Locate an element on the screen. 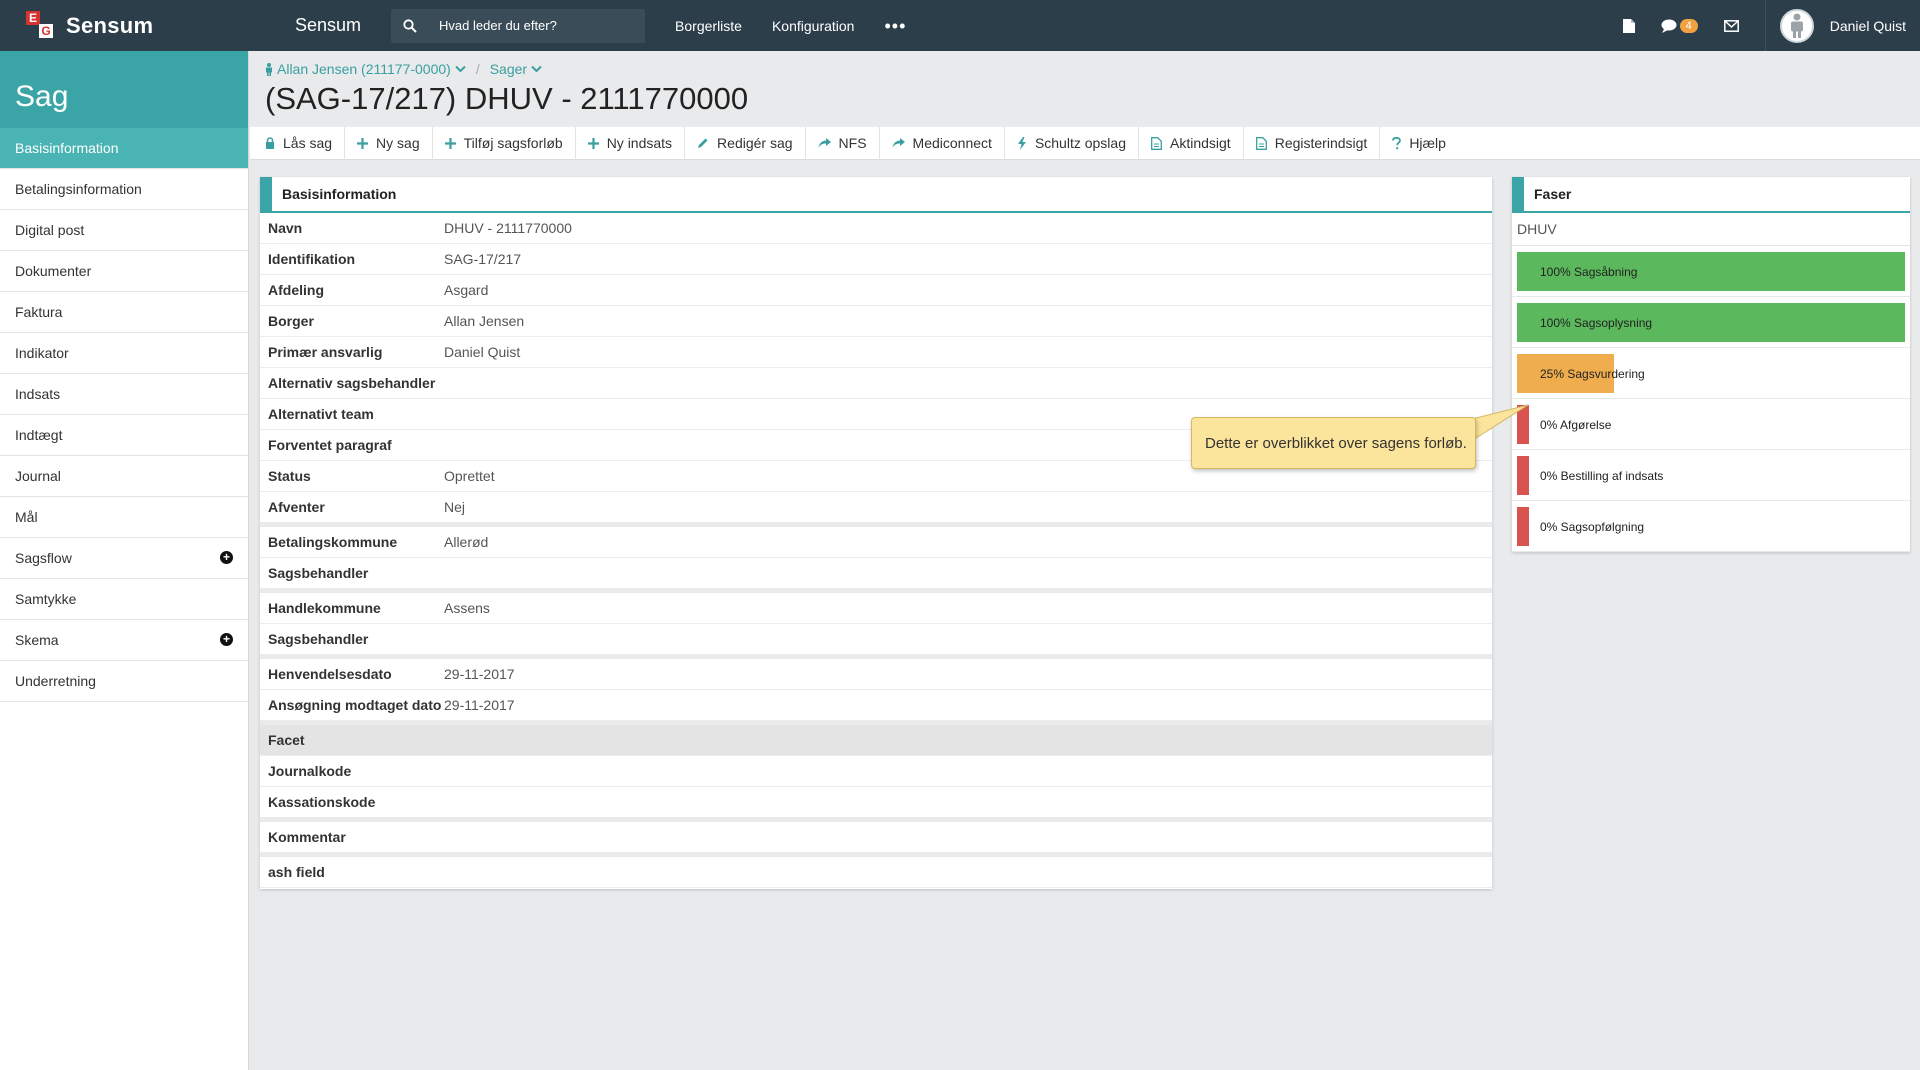 The width and height of the screenshot is (1920, 1070). plus-icon is located at coordinates (363, 143).